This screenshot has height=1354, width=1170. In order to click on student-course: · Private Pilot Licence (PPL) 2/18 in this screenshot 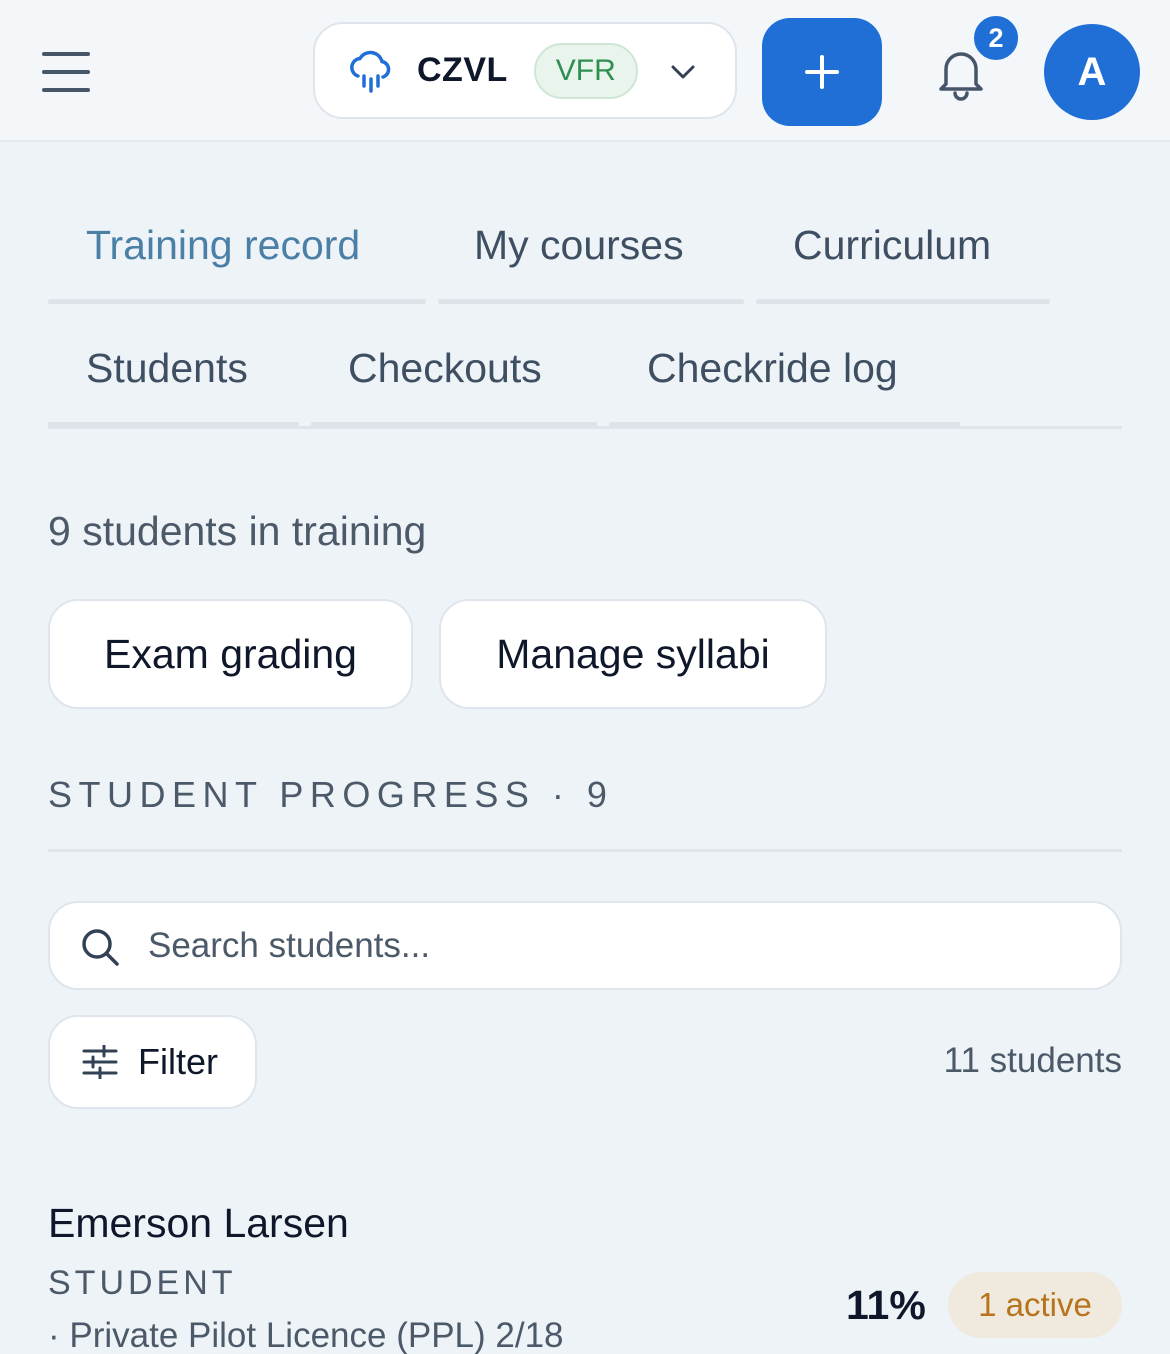, I will do `click(306, 1335)`.